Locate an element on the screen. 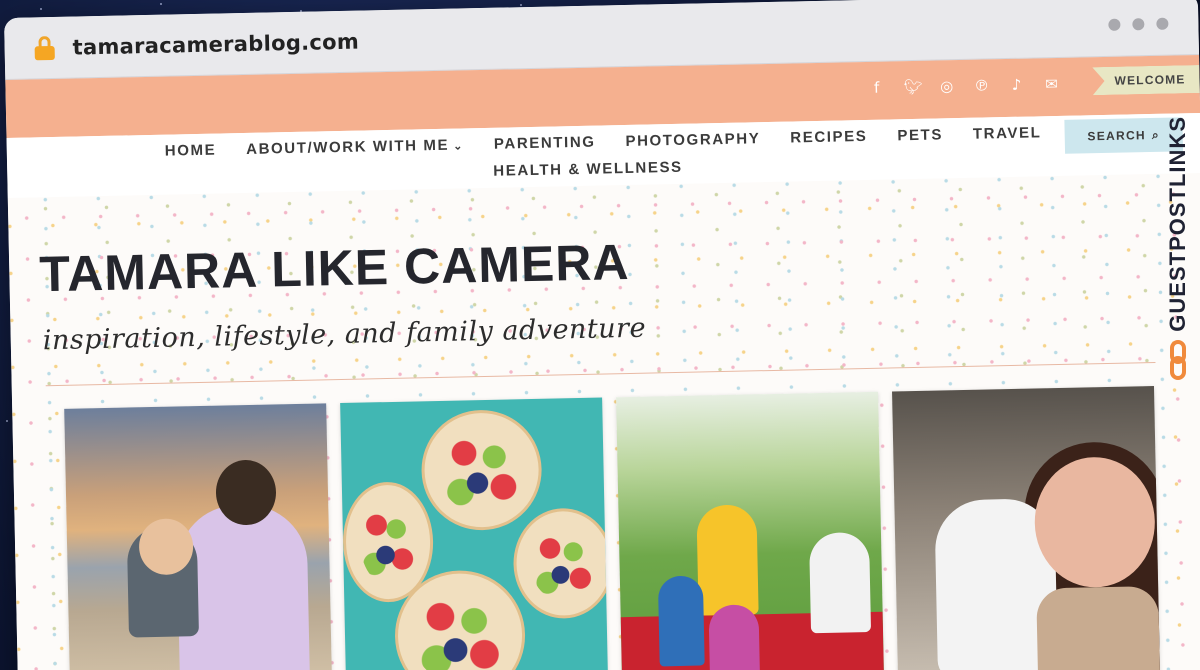 The width and height of the screenshot is (1200, 670). nav-item-pets: PETS is located at coordinates (920, 135).